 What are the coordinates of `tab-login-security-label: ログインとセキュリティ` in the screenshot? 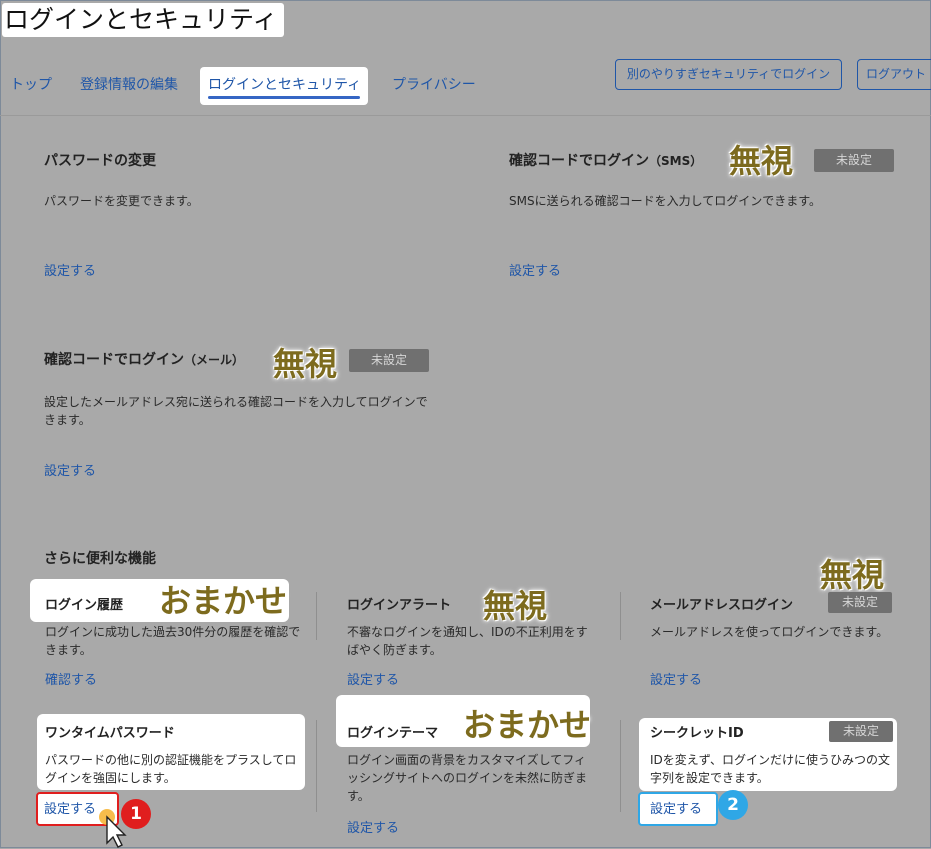 It's located at (285, 85).